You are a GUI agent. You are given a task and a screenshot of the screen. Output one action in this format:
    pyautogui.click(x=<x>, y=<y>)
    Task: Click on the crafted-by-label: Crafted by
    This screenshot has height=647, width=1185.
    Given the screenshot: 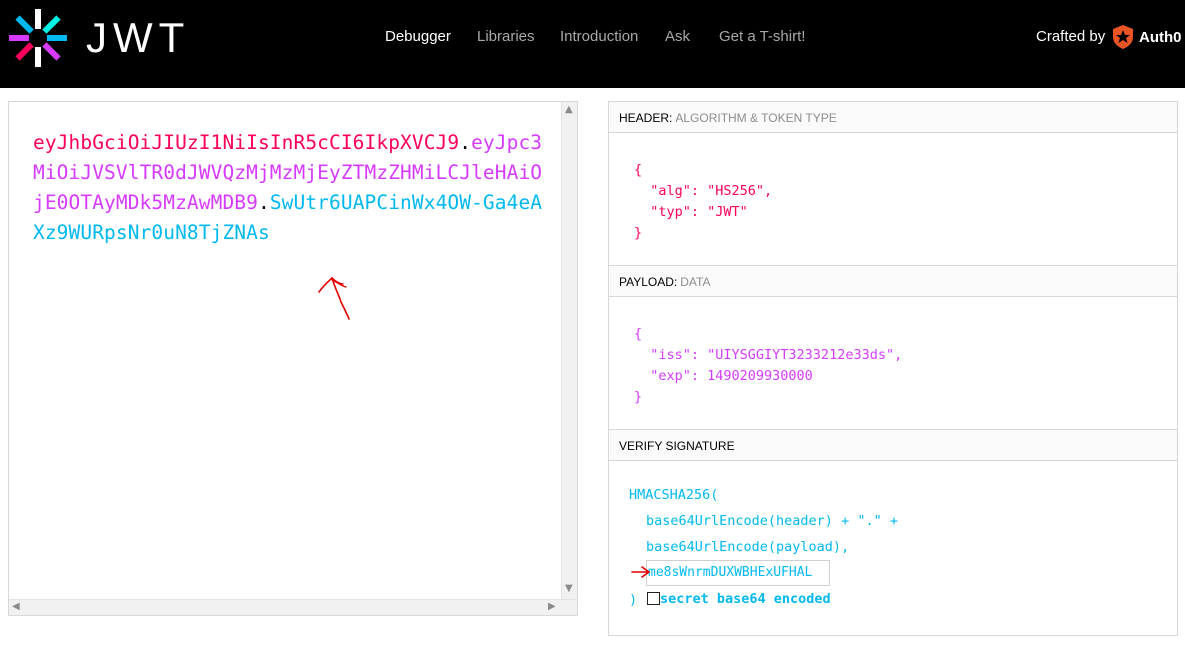 What is the action you would take?
    pyautogui.click(x=1071, y=36)
    